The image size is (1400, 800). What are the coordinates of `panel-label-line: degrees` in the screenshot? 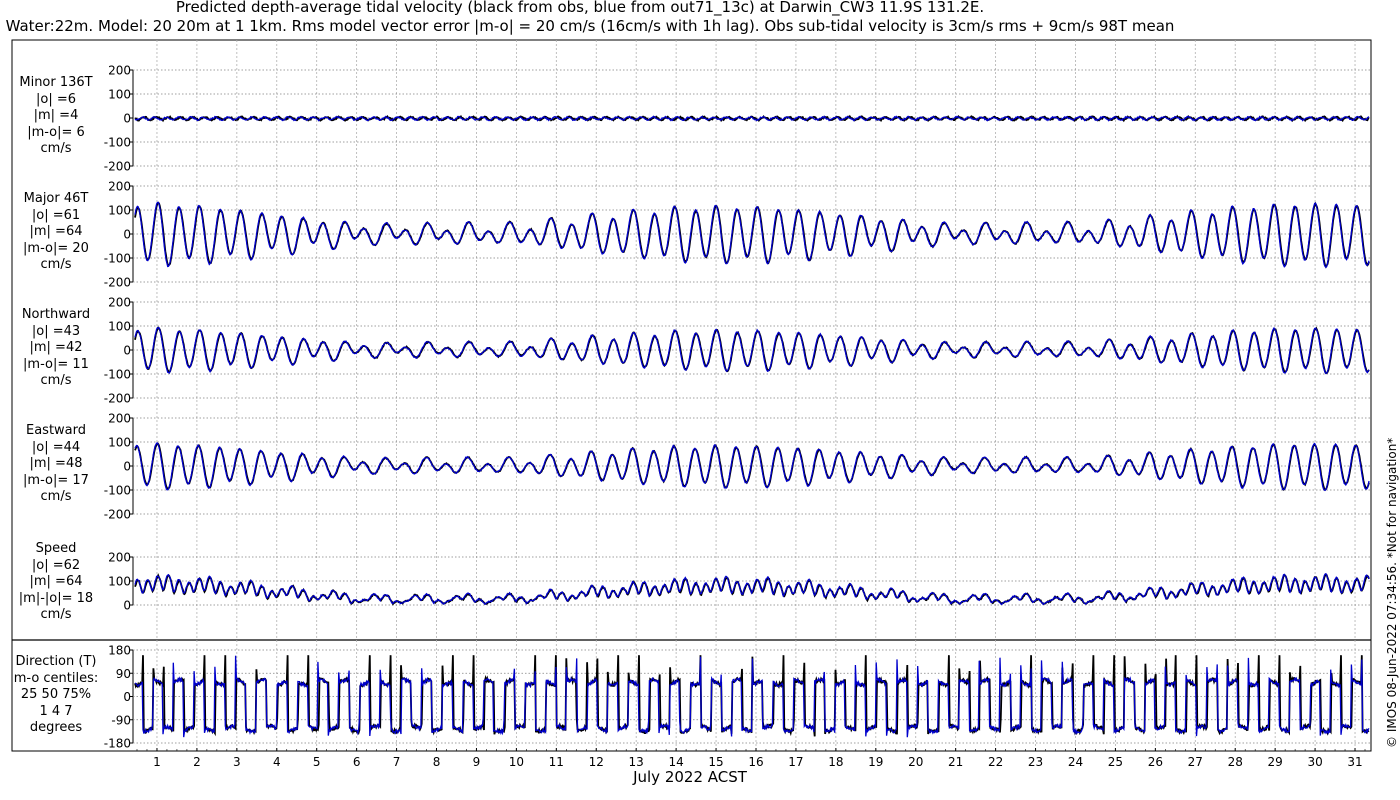 It's located at (56, 727).